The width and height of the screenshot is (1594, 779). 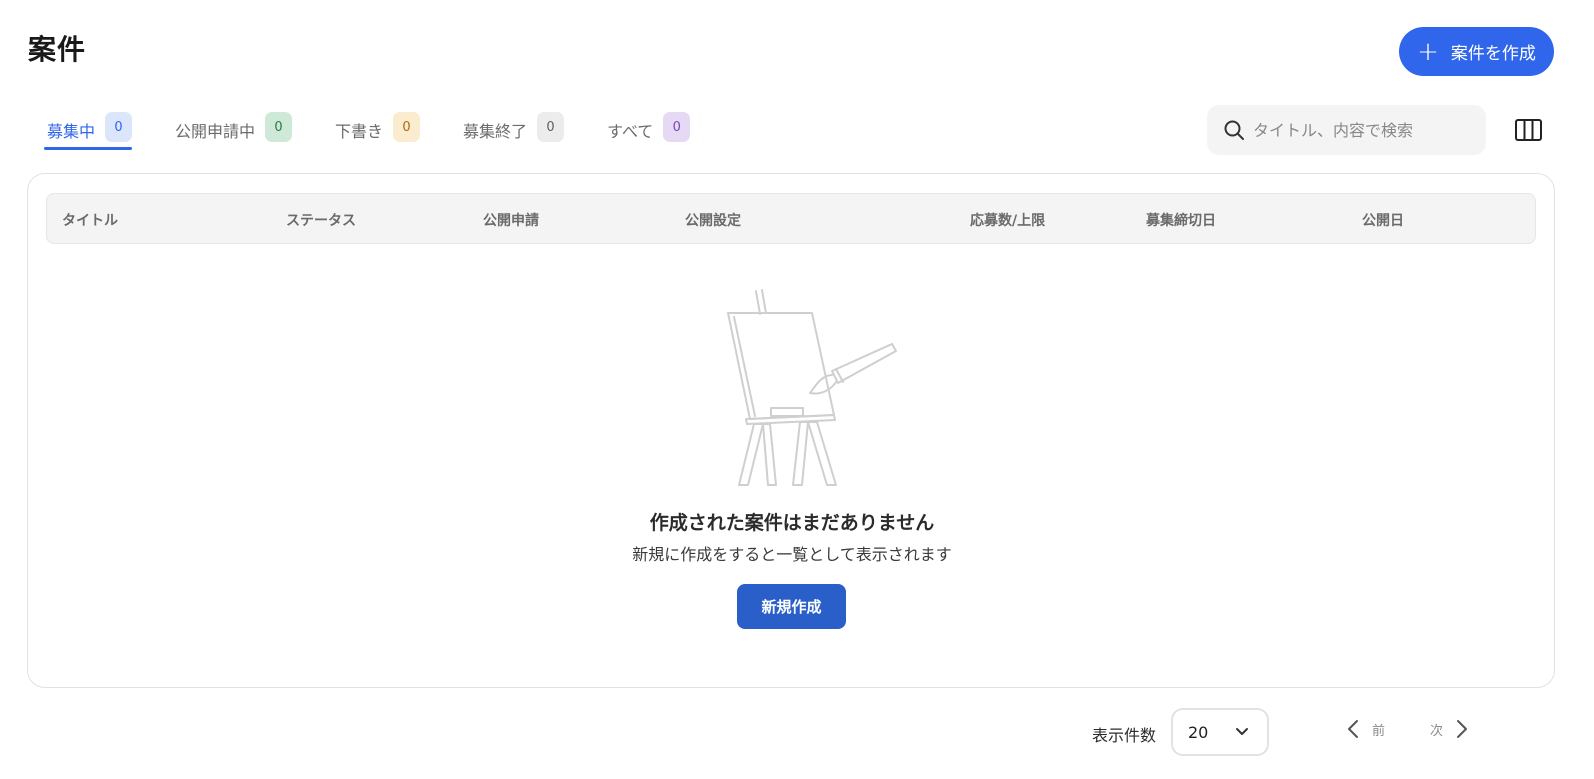 What do you see at coordinates (1437, 731) in the screenshot?
I see `next-page-label: 次` at bounding box center [1437, 731].